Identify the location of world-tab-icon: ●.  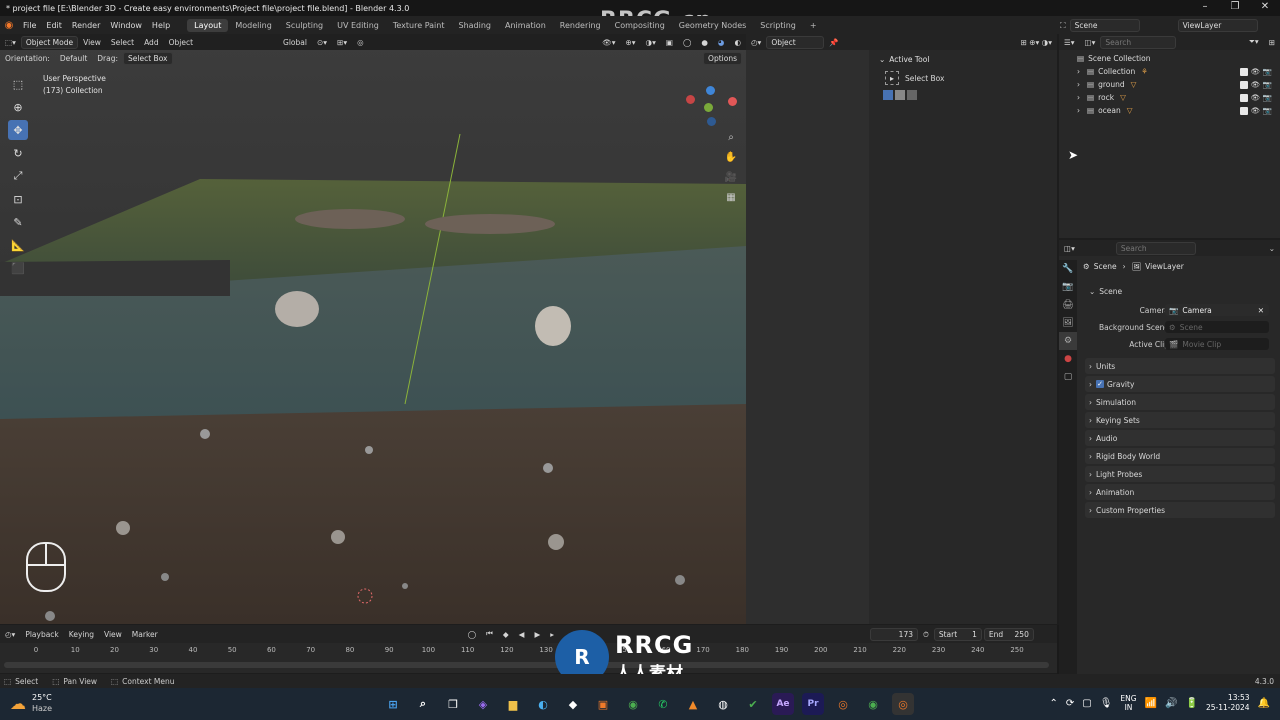
(1068, 359).